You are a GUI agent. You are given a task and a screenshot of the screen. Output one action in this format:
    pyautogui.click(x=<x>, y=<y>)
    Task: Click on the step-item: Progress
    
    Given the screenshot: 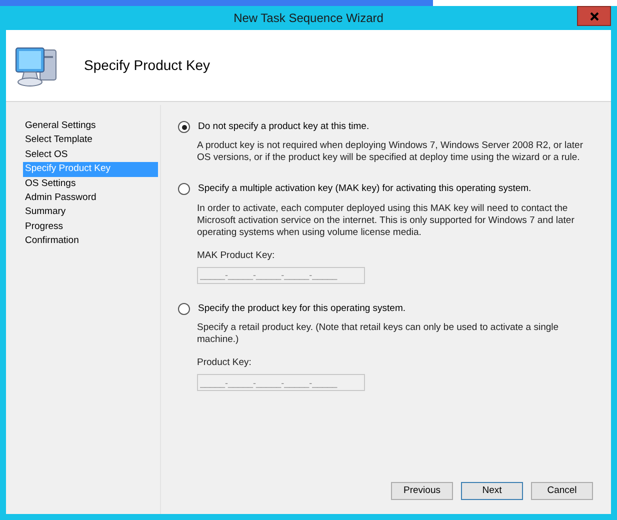 What is the action you would take?
    pyautogui.click(x=90, y=227)
    